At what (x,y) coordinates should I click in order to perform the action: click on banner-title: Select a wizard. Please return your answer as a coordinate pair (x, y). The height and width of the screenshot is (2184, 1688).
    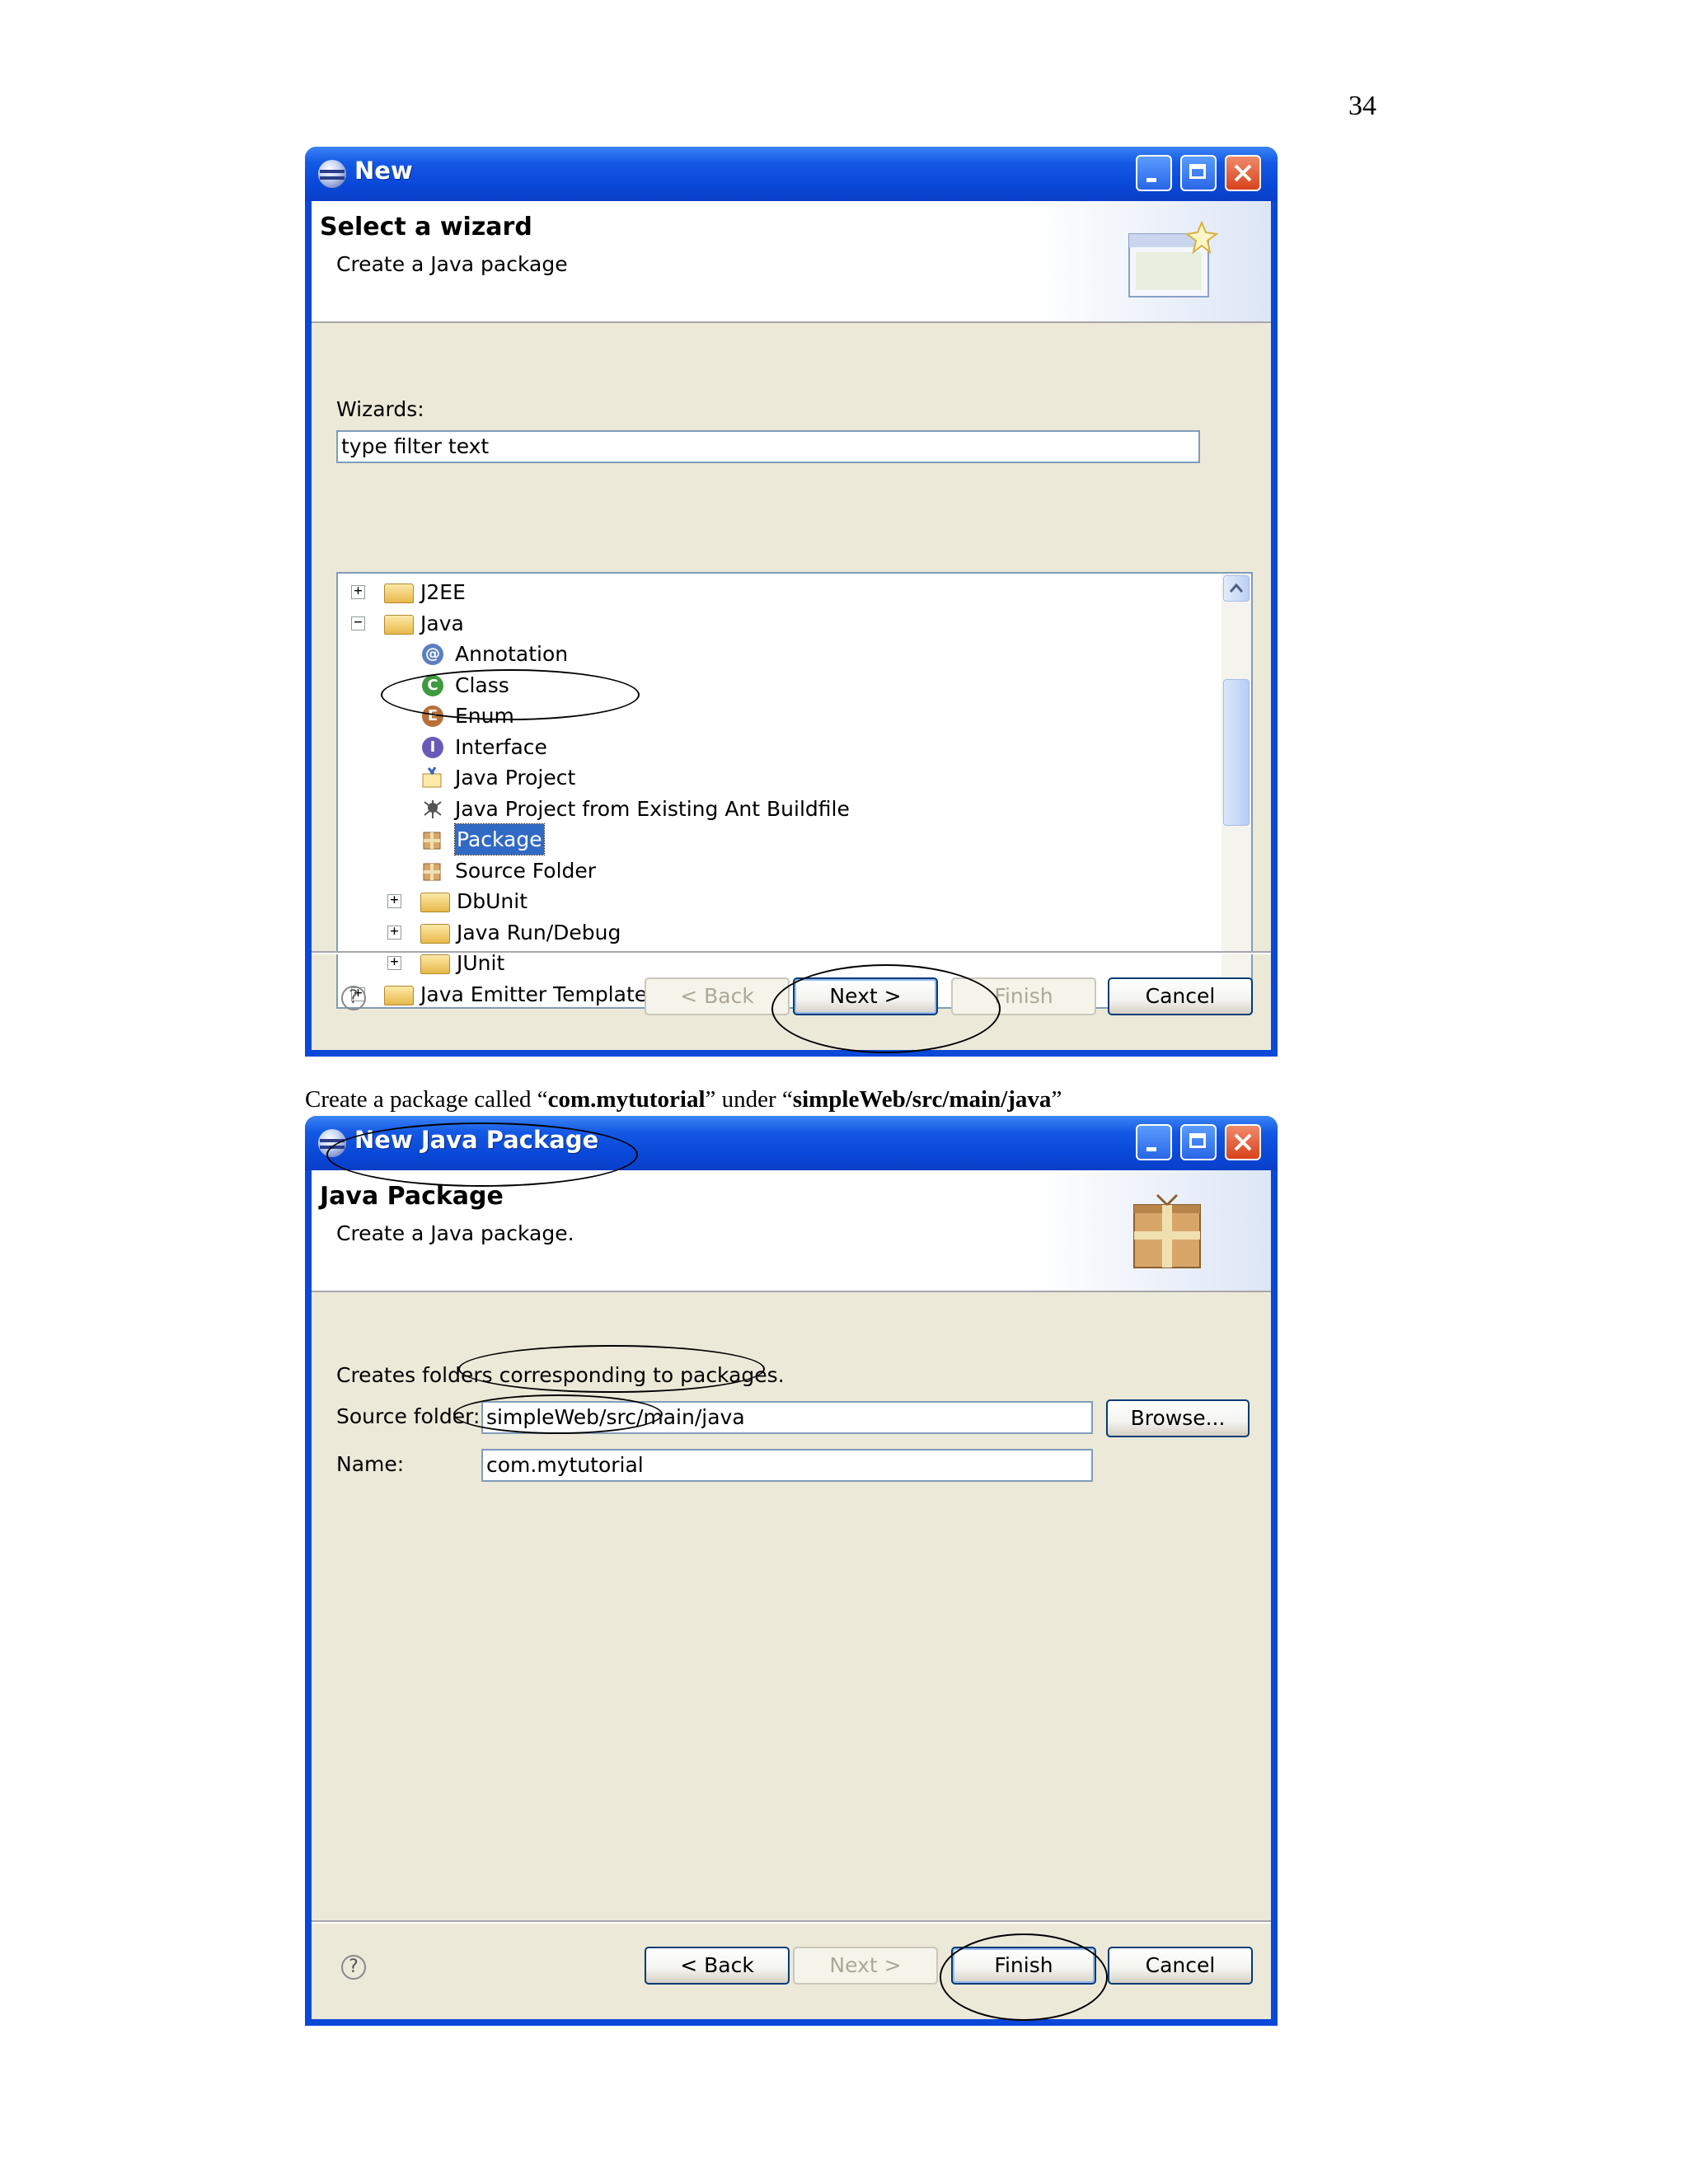
    Looking at the image, I should click on (426, 227).